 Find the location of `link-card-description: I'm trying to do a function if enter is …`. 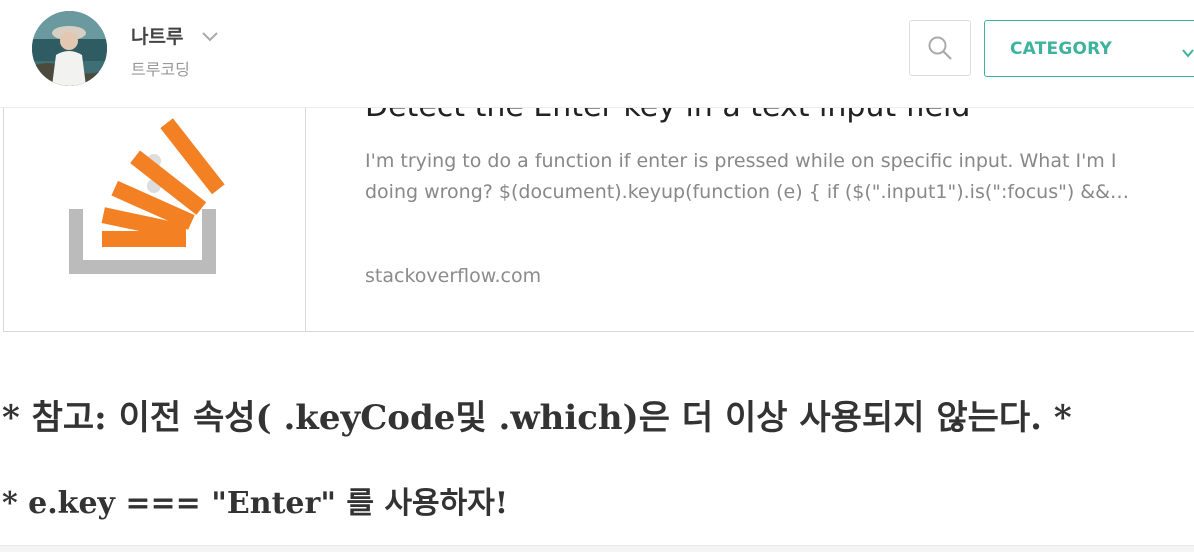

link-card-description: I'm trying to do a function if enter is … is located at coordinates (741, 176).